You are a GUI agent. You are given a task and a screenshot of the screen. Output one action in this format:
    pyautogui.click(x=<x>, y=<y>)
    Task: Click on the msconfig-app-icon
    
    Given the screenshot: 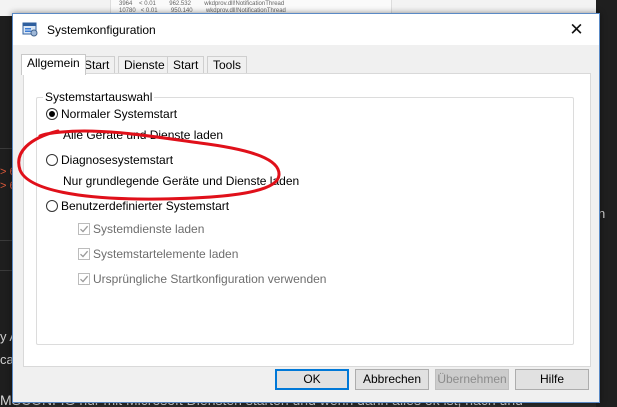 What is the action you would take?
    pyautogui.click(x=30, y=29)
    